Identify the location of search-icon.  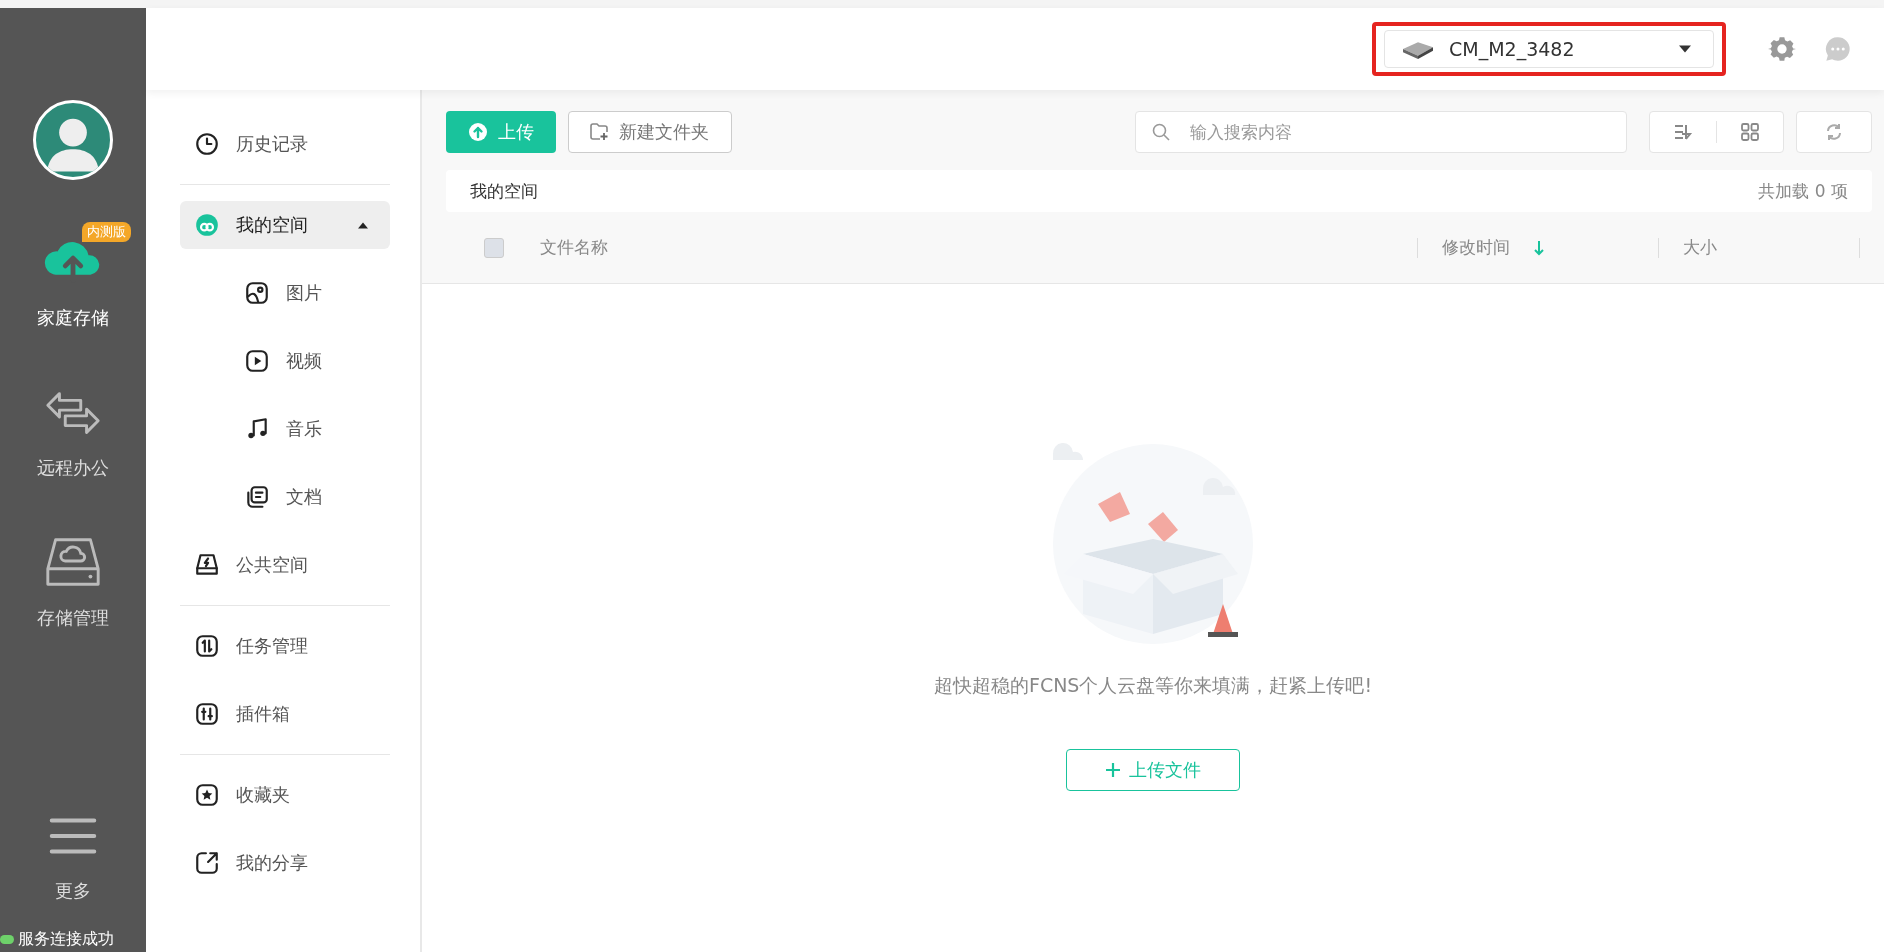
(1161, 132).